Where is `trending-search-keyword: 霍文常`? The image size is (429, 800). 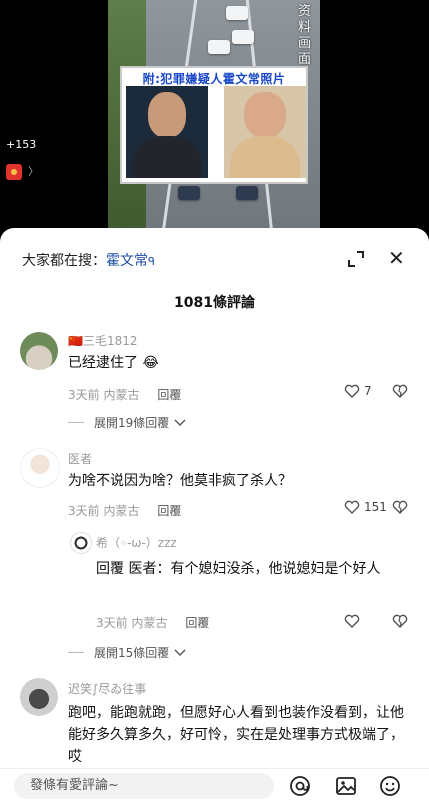
trending-search-keyword: 霍文常 is located at coordinates (127, 261).